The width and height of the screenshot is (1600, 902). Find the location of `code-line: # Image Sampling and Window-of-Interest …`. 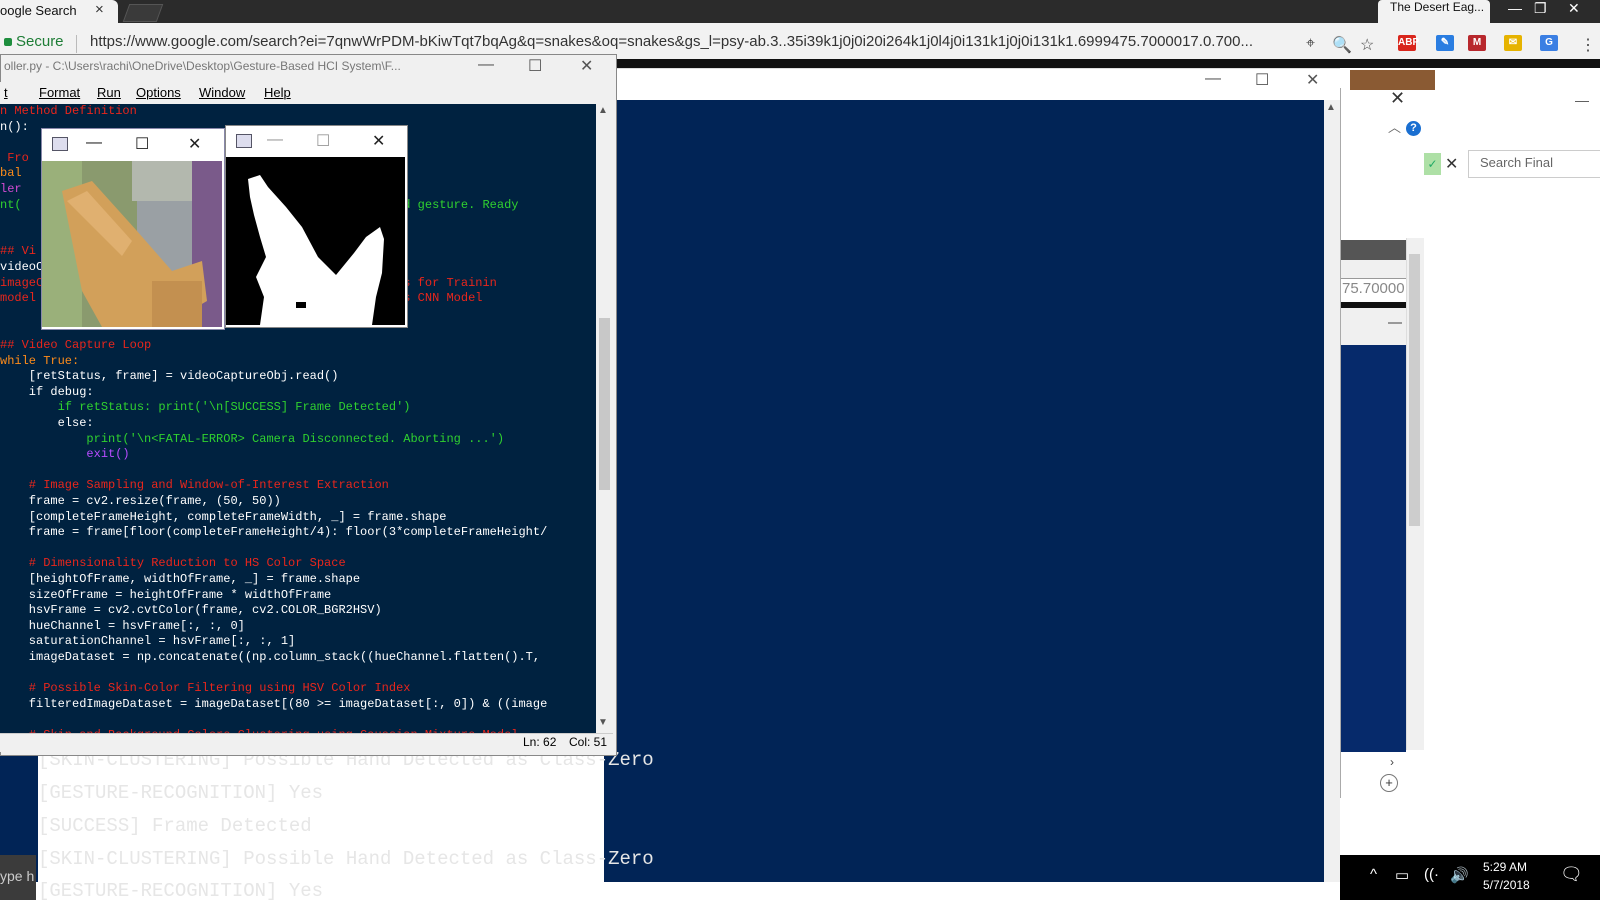

code-line: # Image Sampling and Window-of-Interest … is located at coordinates (194, 485).